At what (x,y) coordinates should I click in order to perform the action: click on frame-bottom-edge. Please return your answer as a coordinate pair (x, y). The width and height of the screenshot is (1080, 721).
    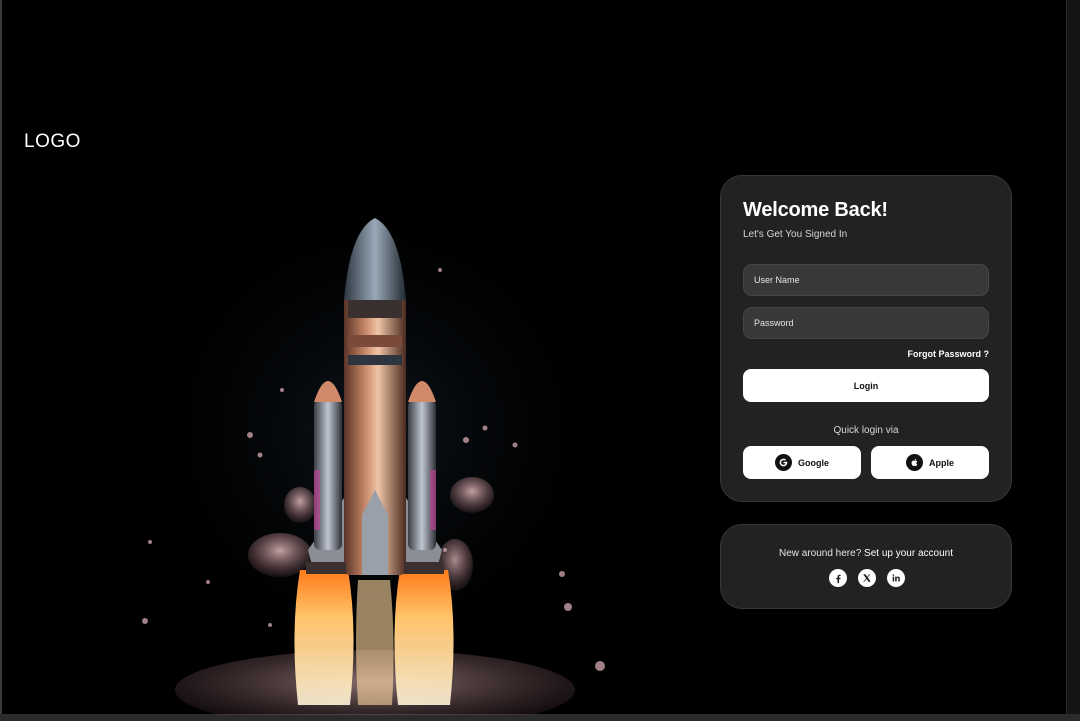
    Looking at the image, I should click on (540, 717).